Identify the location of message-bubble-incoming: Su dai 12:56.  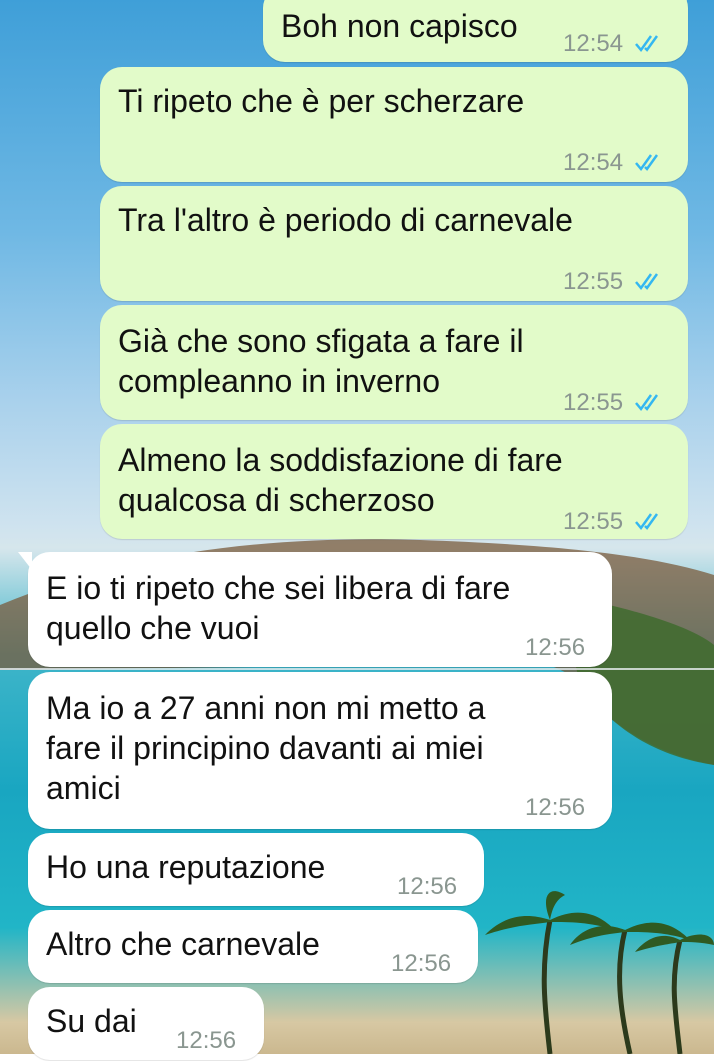
(146, 1023).